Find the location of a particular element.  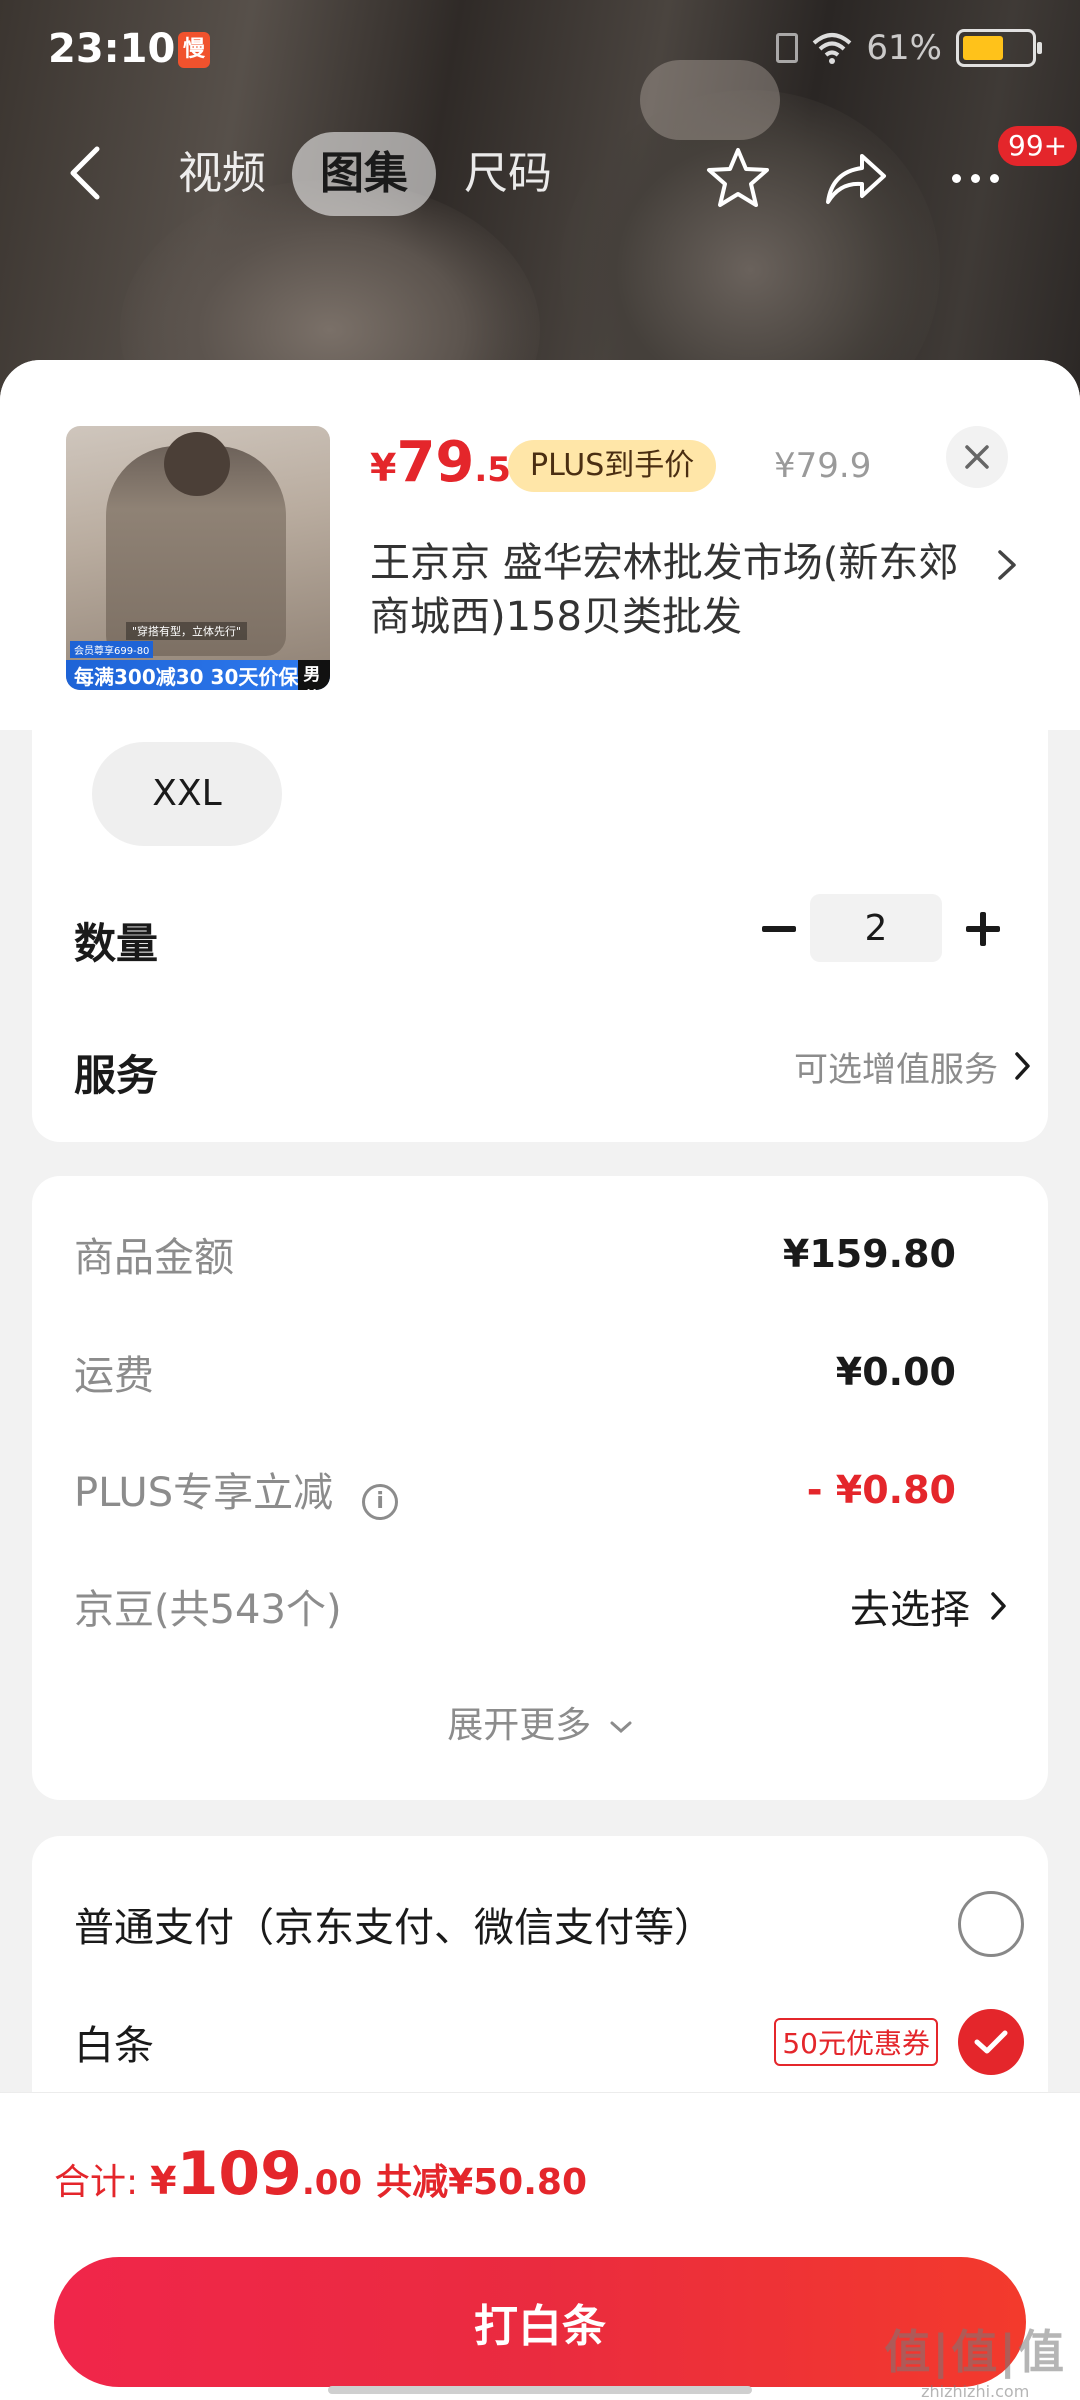

checkmark-icon is located at coordinates (991, 2042).